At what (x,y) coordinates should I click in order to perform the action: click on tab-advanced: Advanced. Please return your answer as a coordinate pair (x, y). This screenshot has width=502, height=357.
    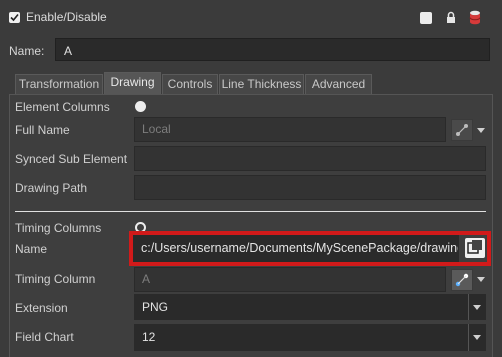
    Looking at the image, I should click on (338, 84).